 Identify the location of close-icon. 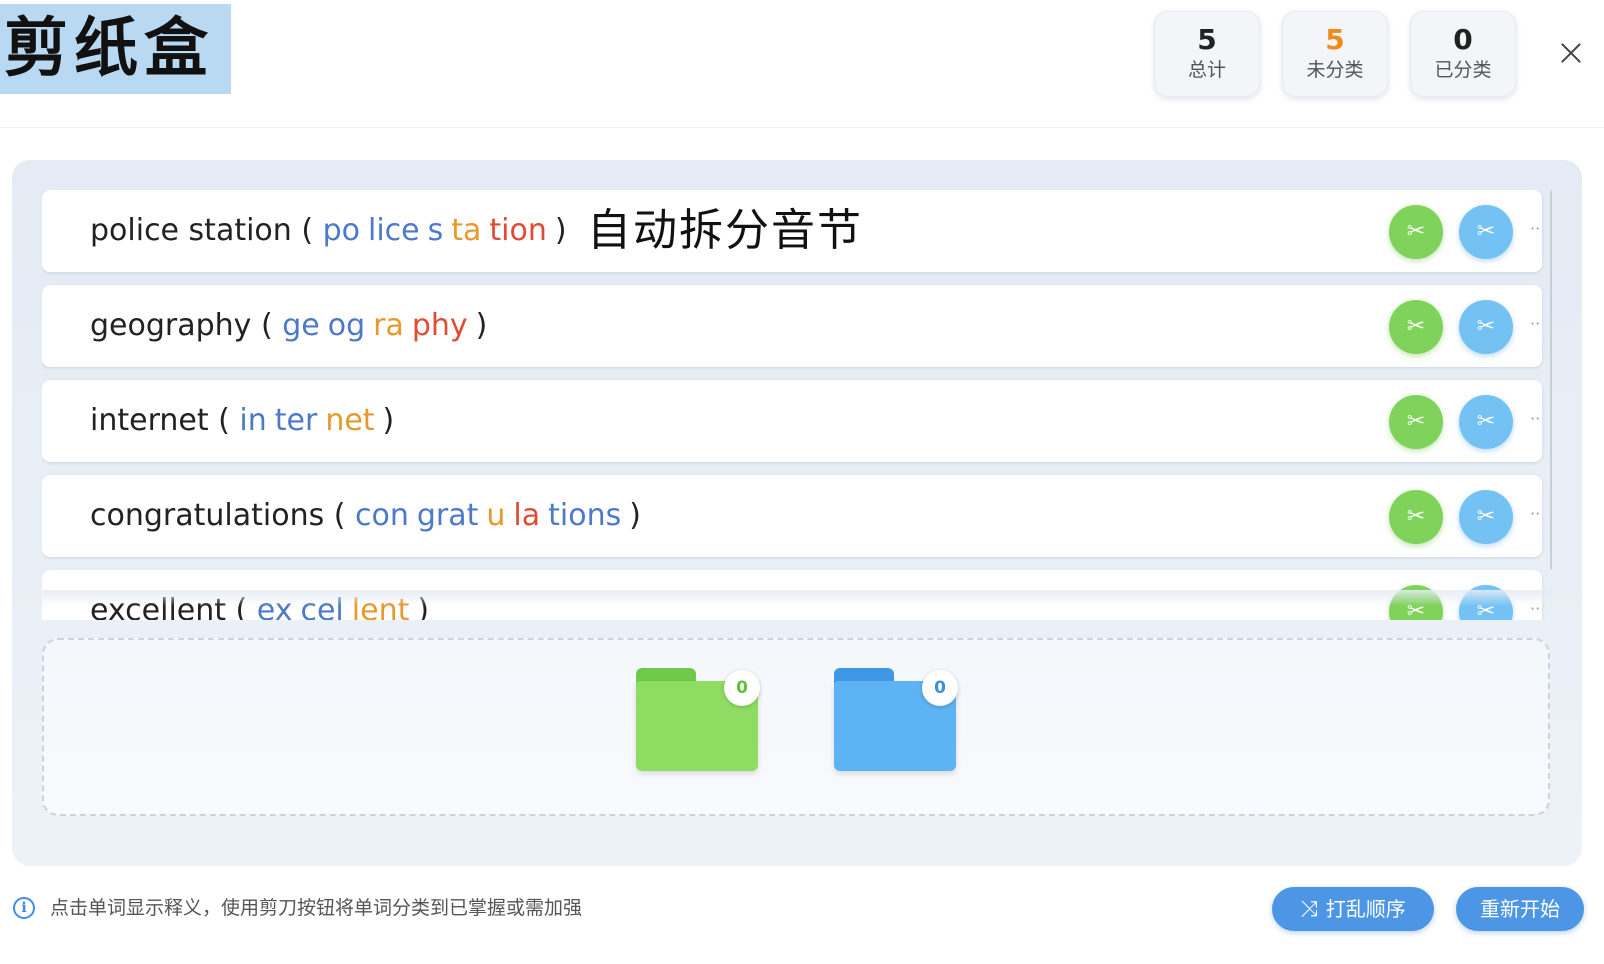
(1571, 53).